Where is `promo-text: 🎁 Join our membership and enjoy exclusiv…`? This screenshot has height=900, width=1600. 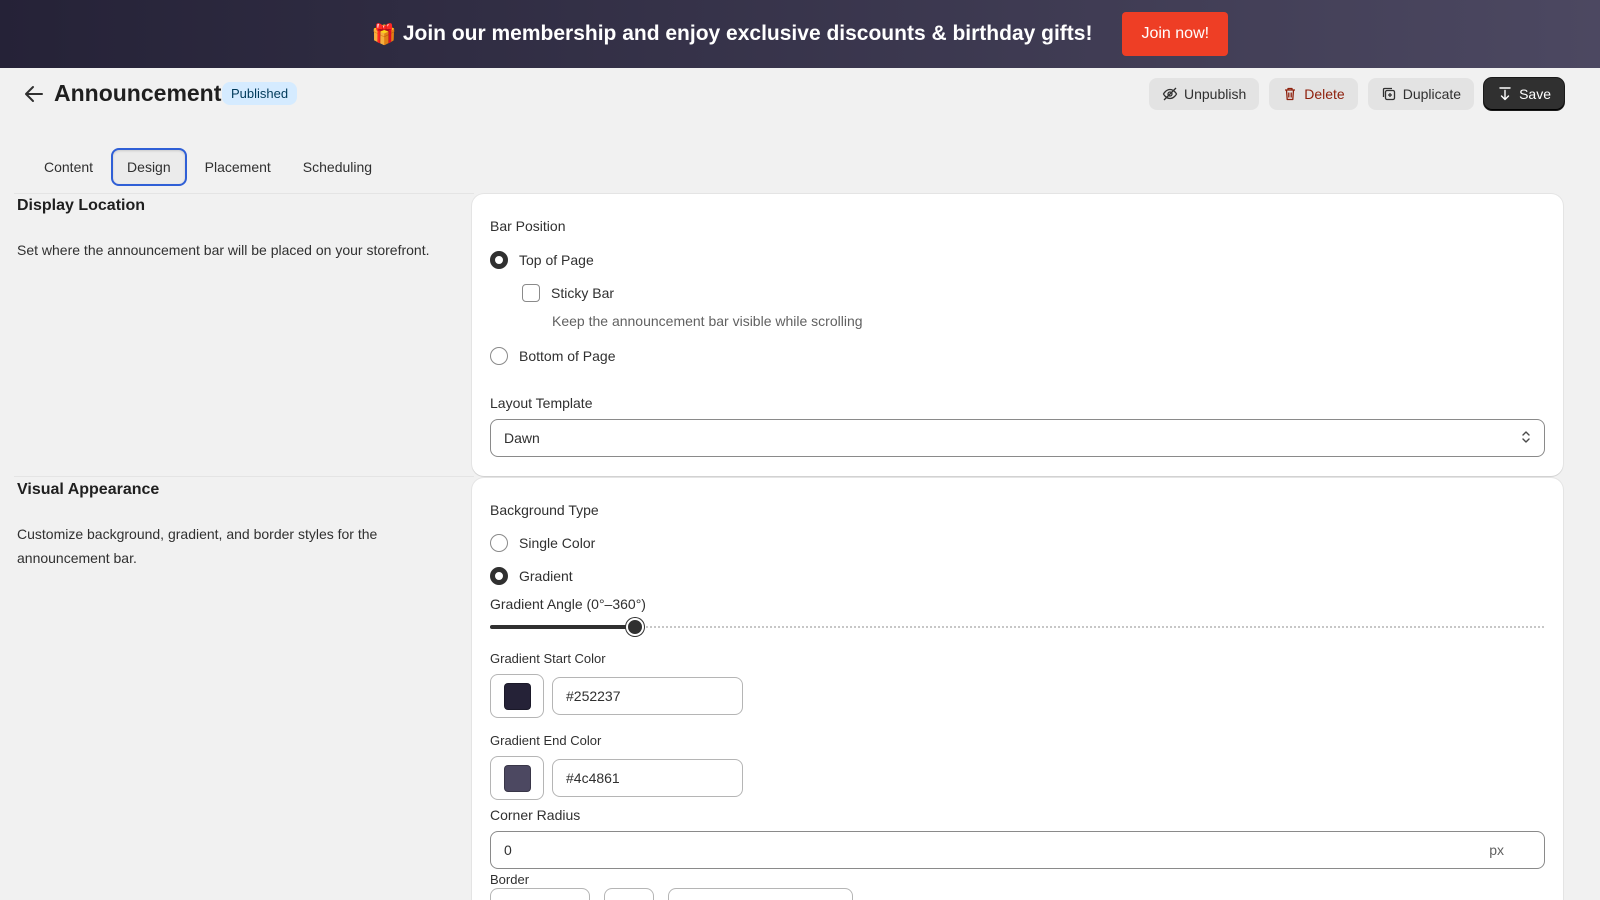 promo-text: 🎁 Join our membership and enjoy exclusiv… is located at coordinates (732, 34).